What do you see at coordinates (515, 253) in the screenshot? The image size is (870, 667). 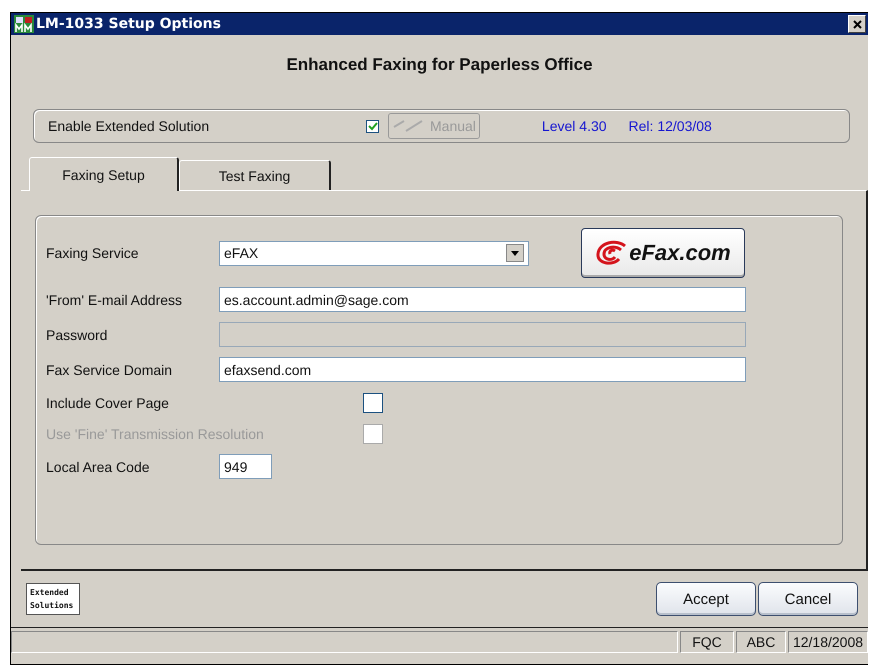 I see `dropdown-arrow-icon` at bounding box center [515, 253].